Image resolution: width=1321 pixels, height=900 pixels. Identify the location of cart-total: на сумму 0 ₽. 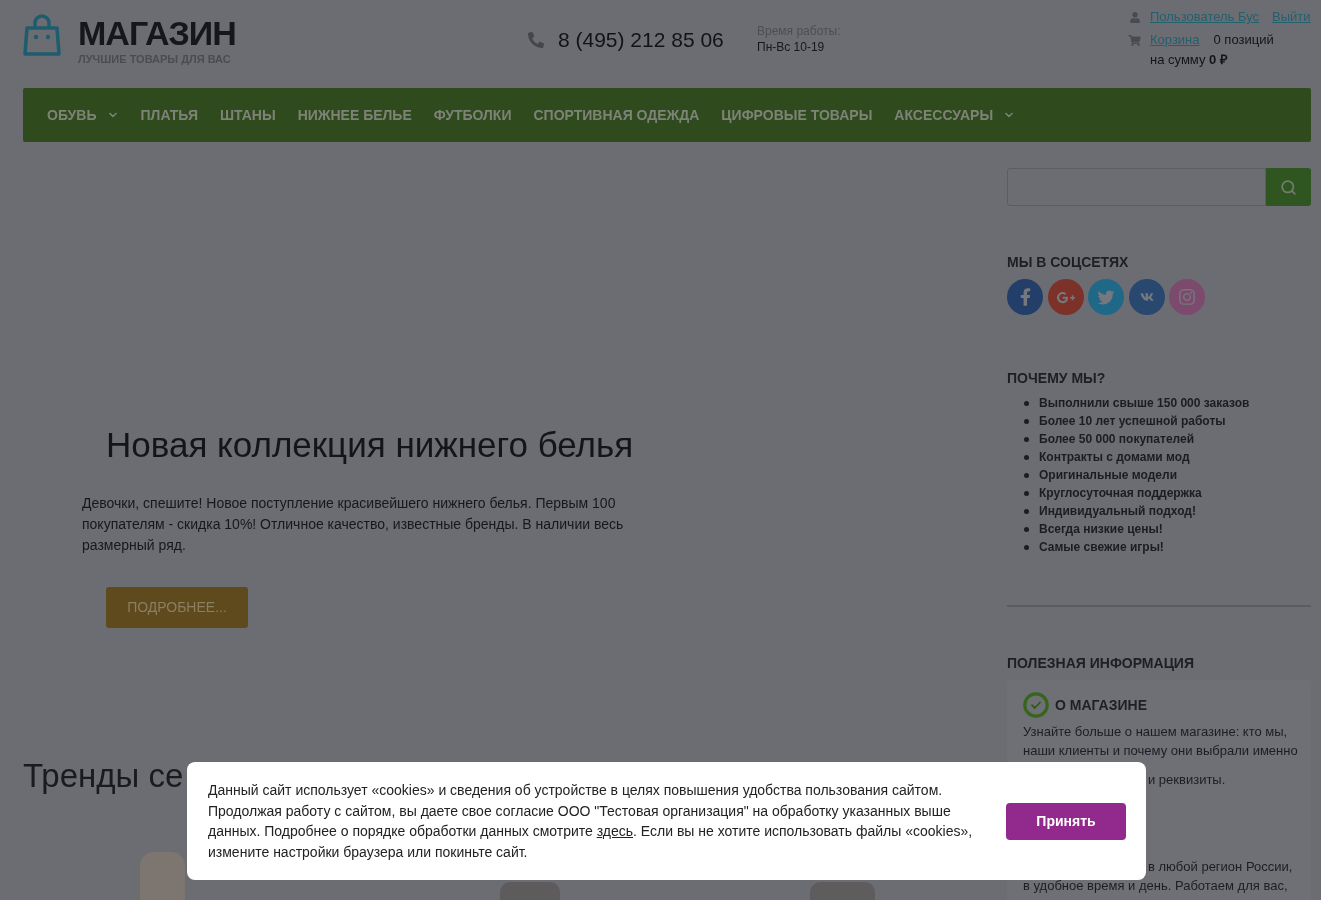
(1189, 60).